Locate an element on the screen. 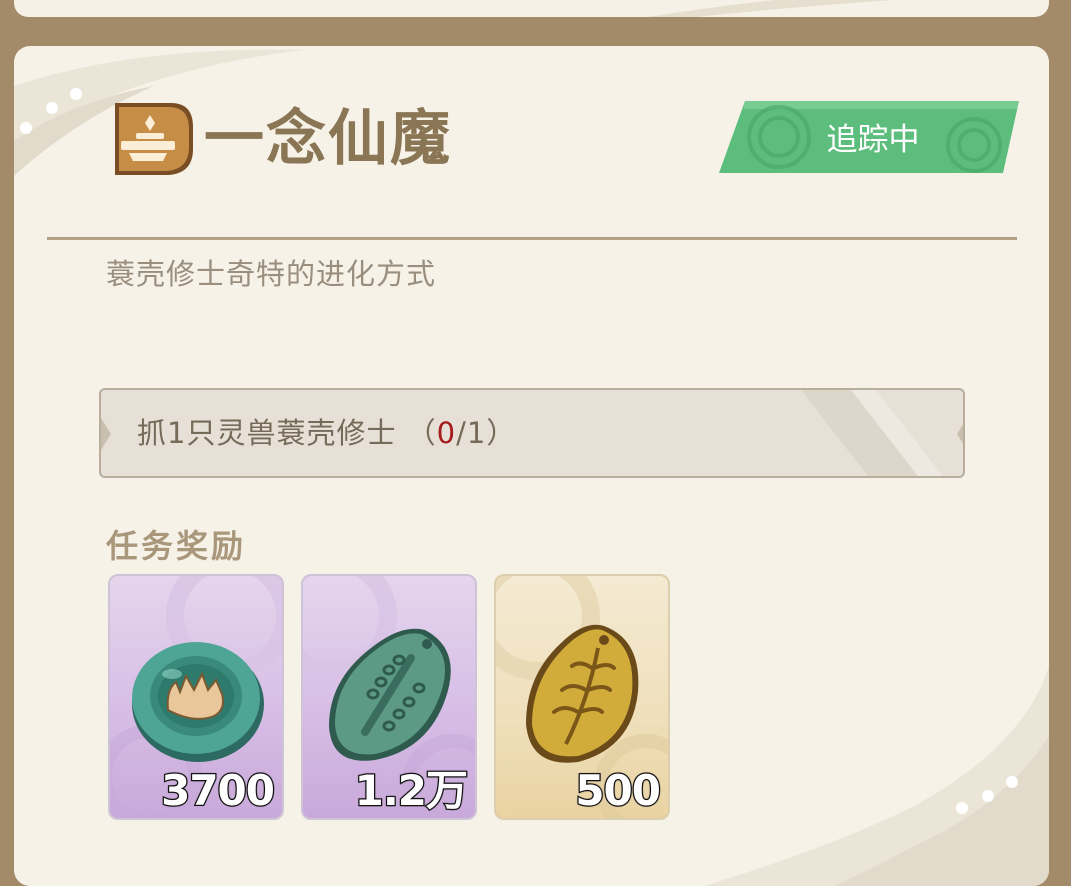  objective-suffix: /1） is located at coordinates (486, 433).